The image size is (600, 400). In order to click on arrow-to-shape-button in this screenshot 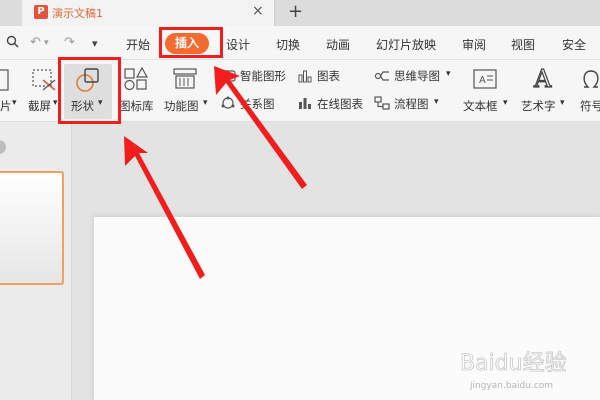, I will do `click(164, 207)`.